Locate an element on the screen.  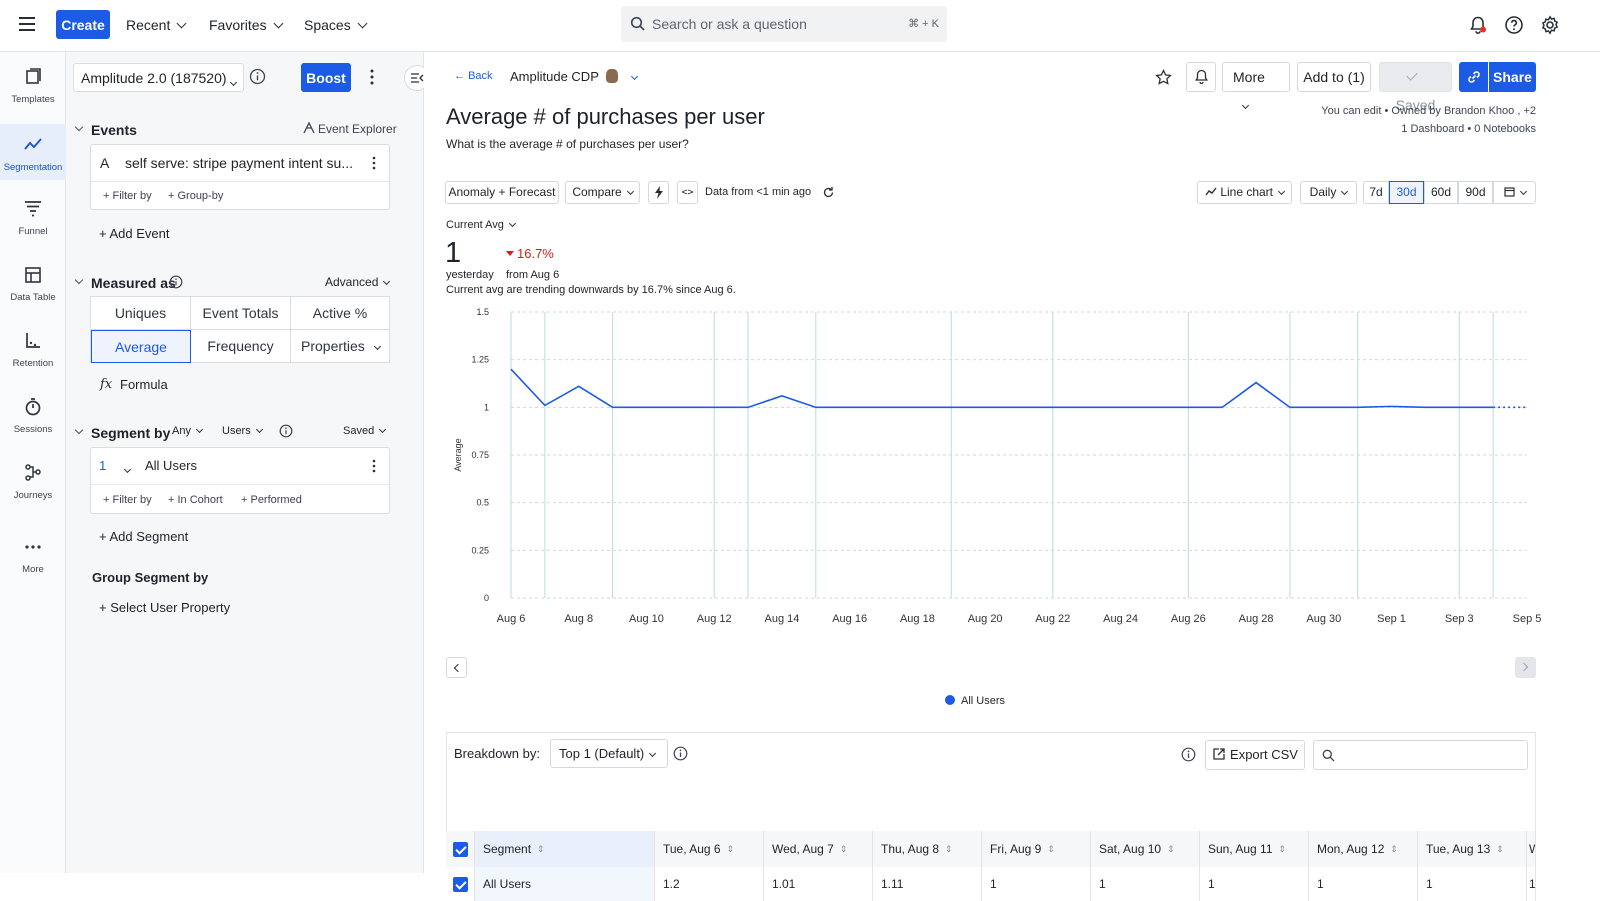
refresh-icon is located at coordinates (828, 192).